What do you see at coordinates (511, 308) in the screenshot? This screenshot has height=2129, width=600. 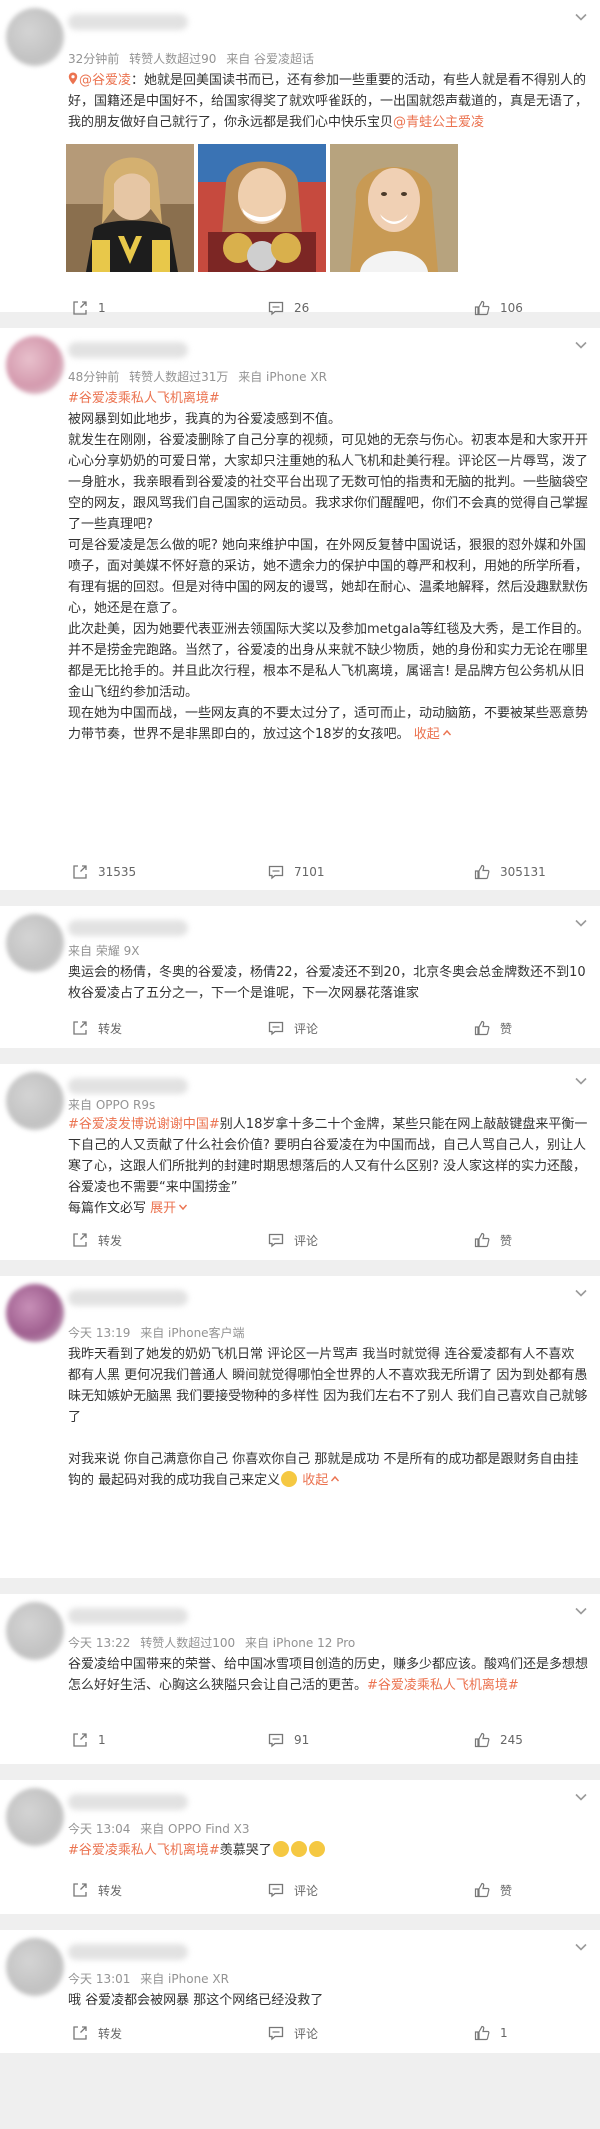 I see `like-count: 106` at bounding box center [511, 308].